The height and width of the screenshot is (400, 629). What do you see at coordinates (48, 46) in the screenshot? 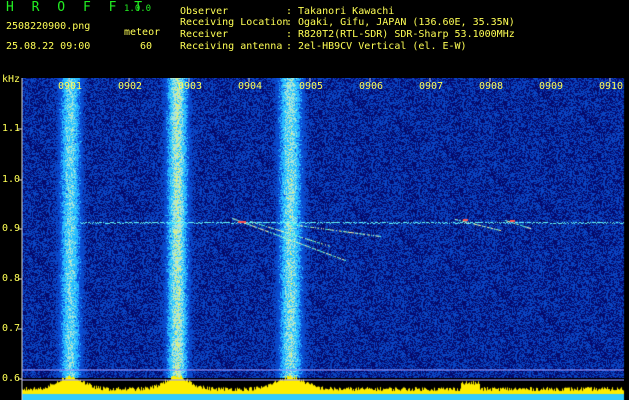
I see `date-time: 25.08.22 09:00` at bounding box center [48, 46].